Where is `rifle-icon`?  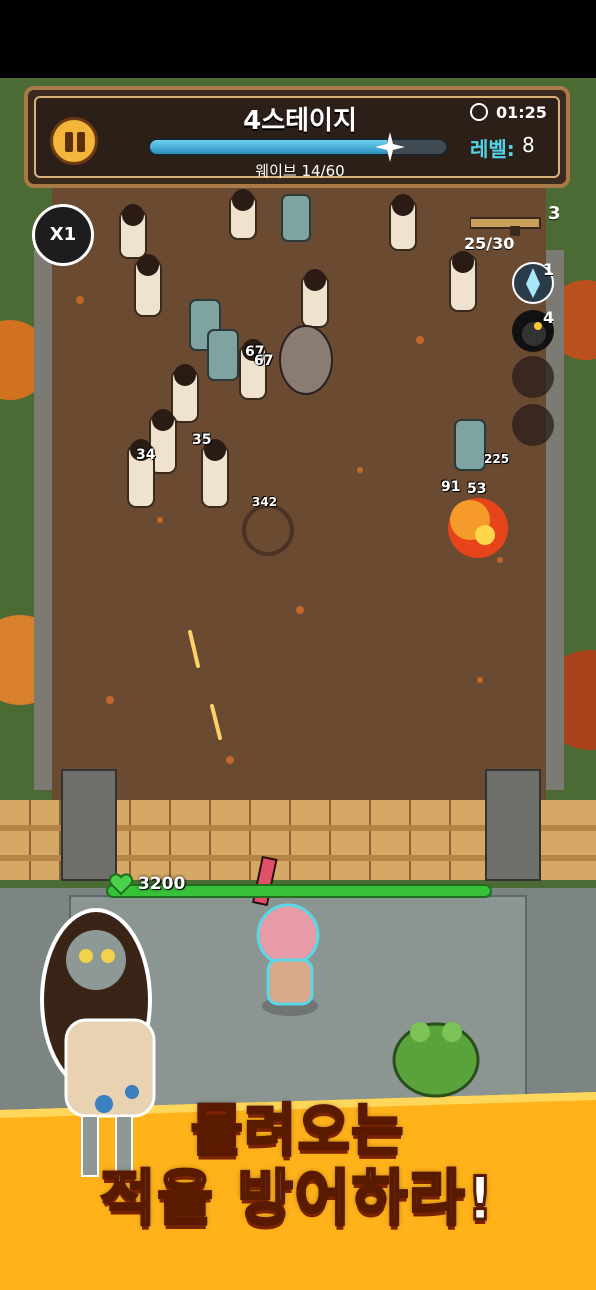 rifle-icon is located at coordinates (505, 226).